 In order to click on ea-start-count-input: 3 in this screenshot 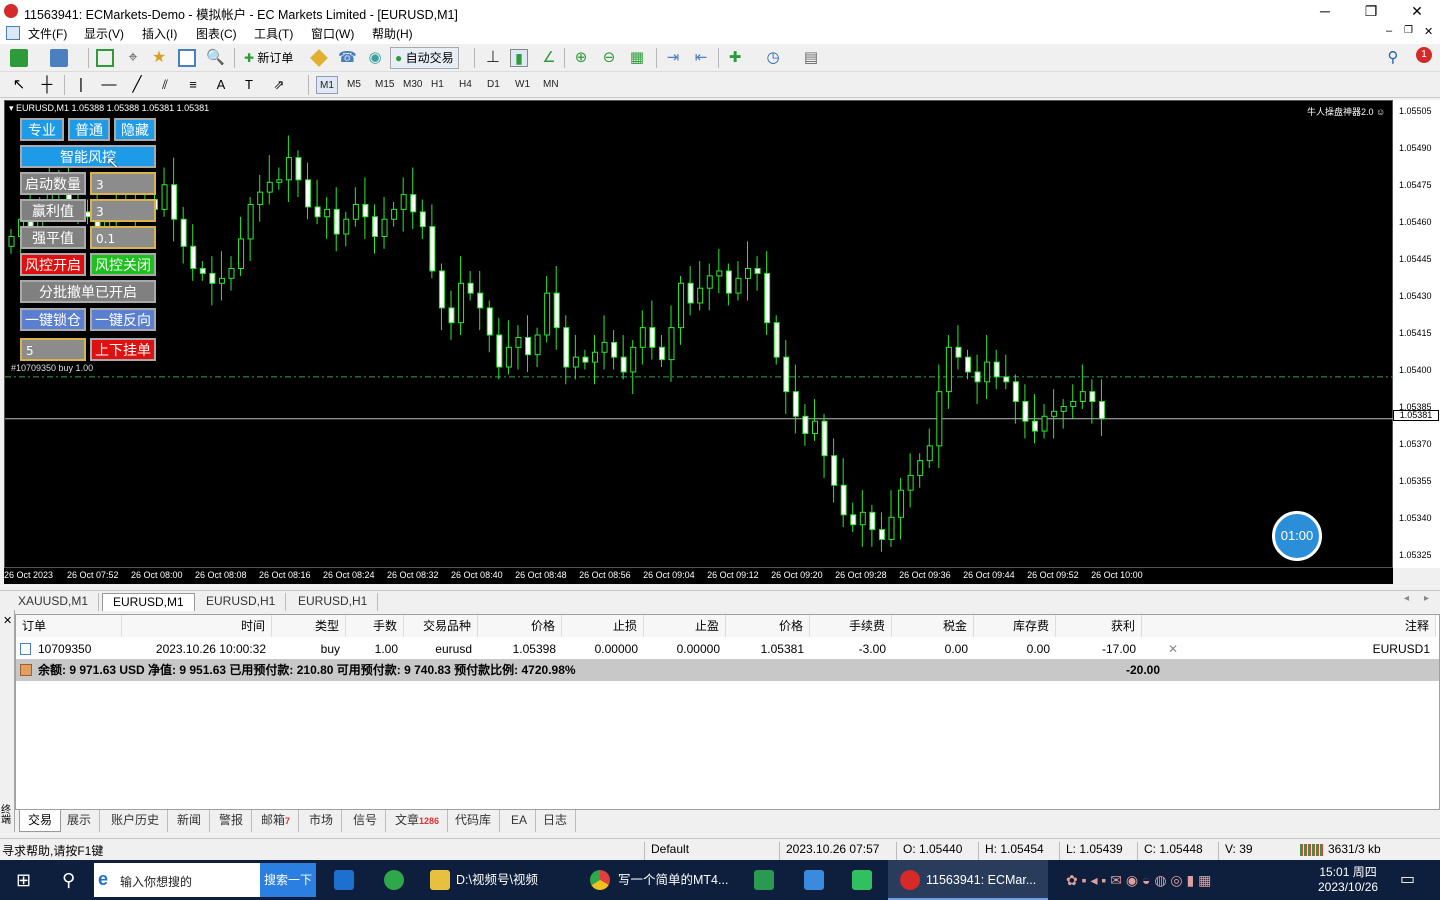, I will do `click(123, 183)`.